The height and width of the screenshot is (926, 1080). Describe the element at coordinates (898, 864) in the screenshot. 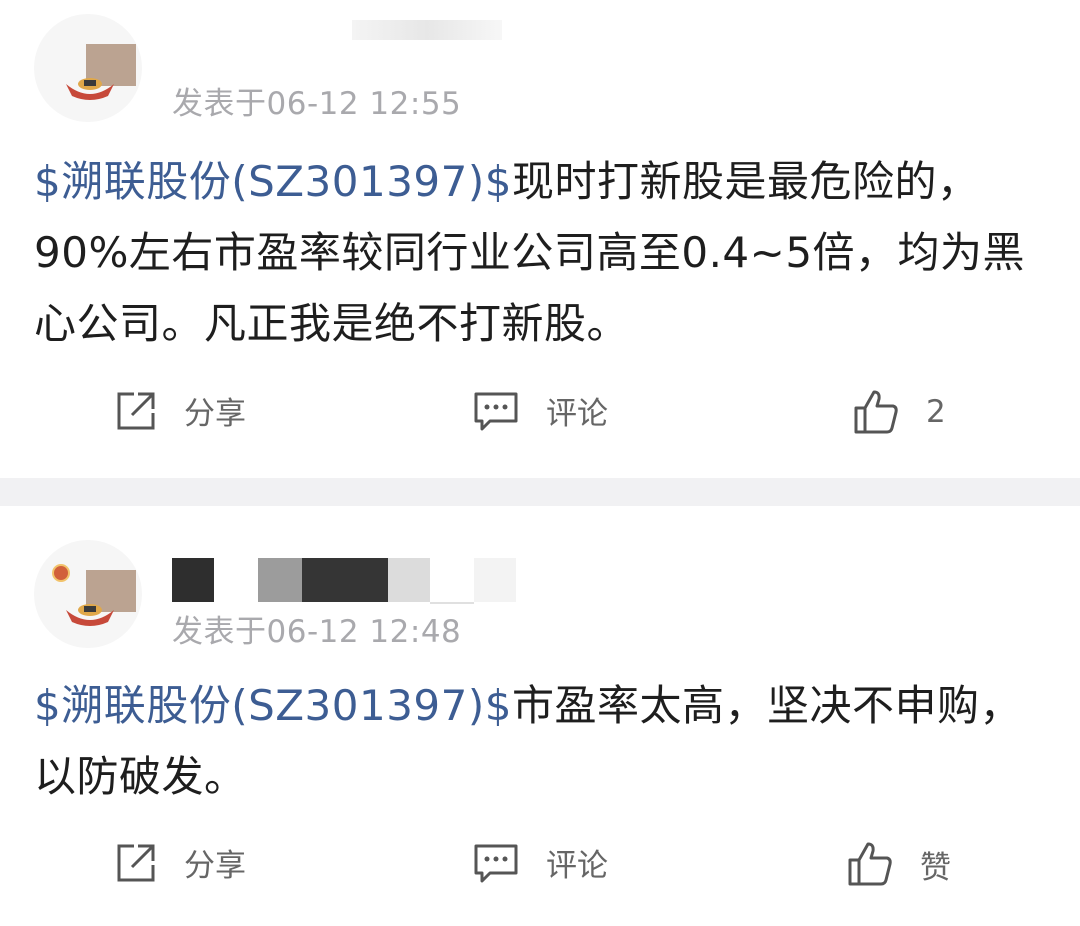

I see `like-button: 赞` at that location.